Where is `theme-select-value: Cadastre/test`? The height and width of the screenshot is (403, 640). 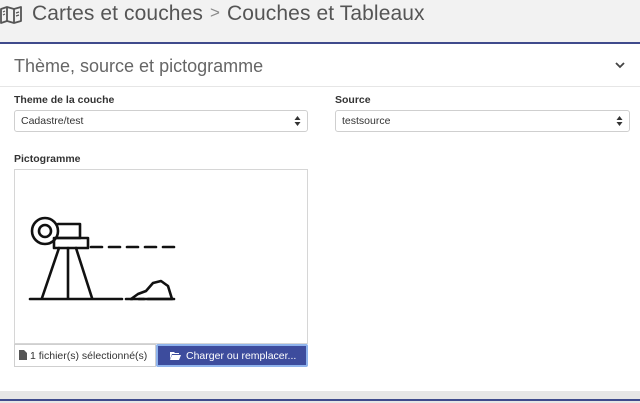
theme-select-value: Cadastre/test is located at coordinates (52, 121).